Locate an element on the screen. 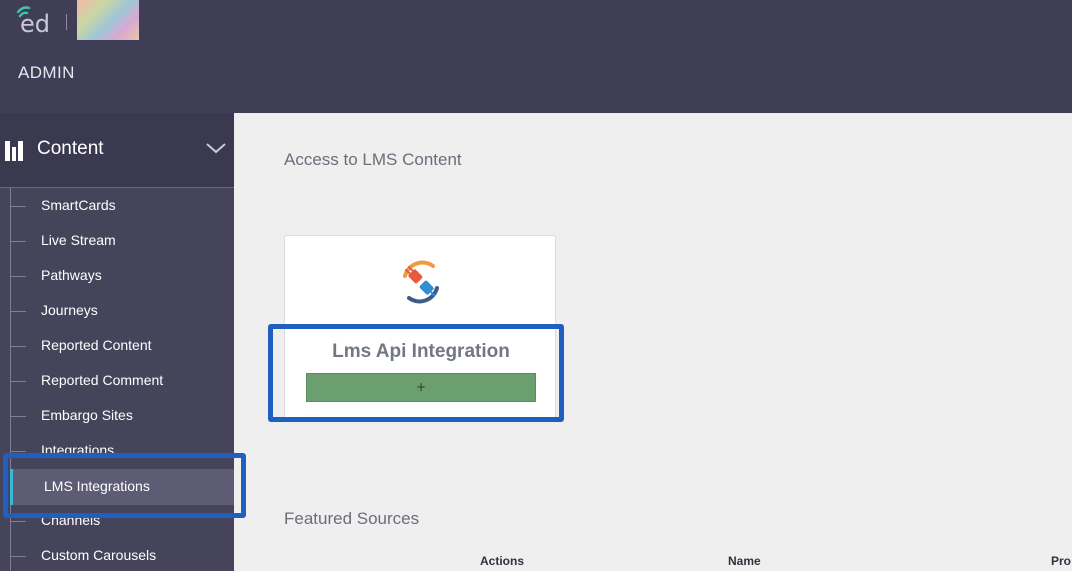  sidebar-item-smartcards: SmartCards is located at coordinates (117, 206).